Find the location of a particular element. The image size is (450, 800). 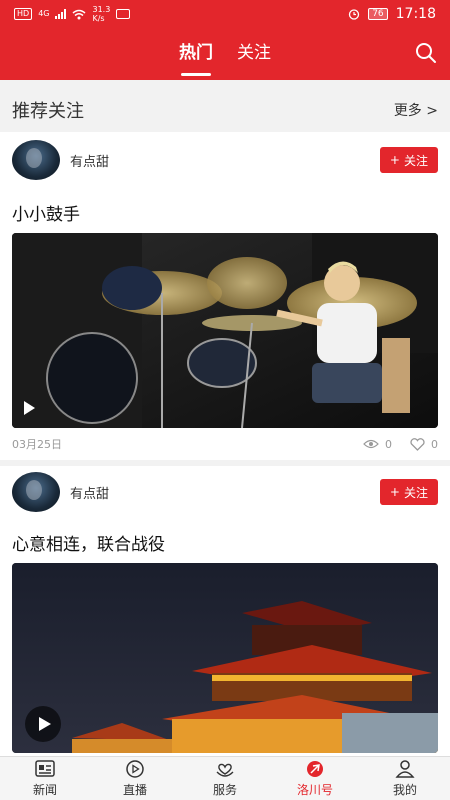

nav-live: 直播 is located at coordinates (135, 778).